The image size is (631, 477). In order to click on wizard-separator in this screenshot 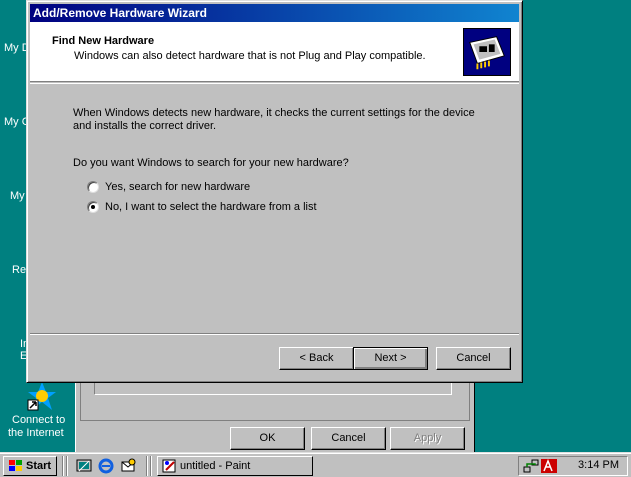, I will do `click(274, 334)`.